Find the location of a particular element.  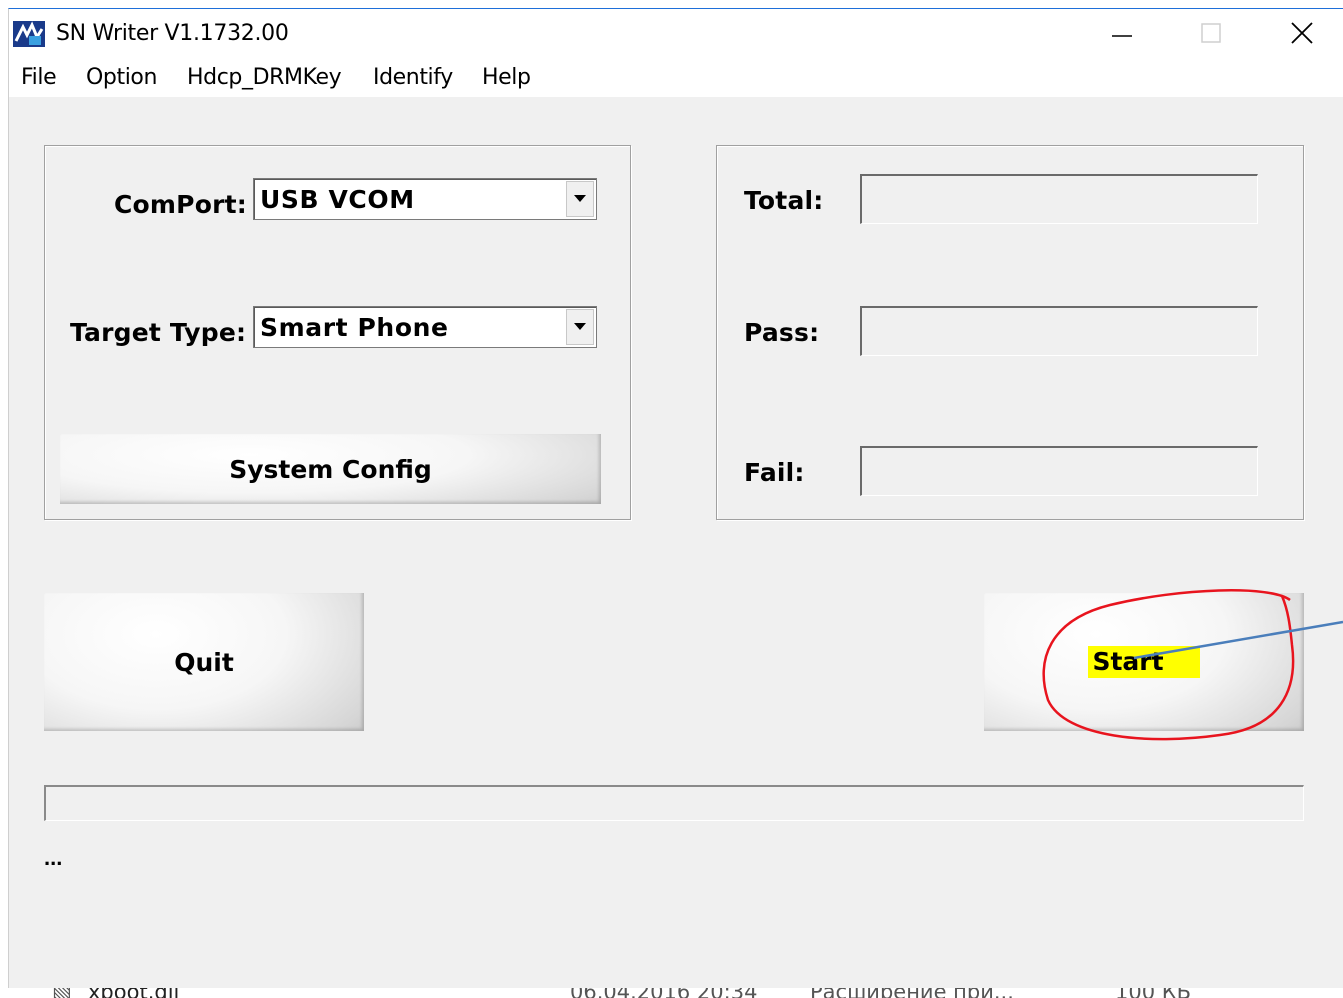

annotation-arrow is located at coordinates (1238, 640).